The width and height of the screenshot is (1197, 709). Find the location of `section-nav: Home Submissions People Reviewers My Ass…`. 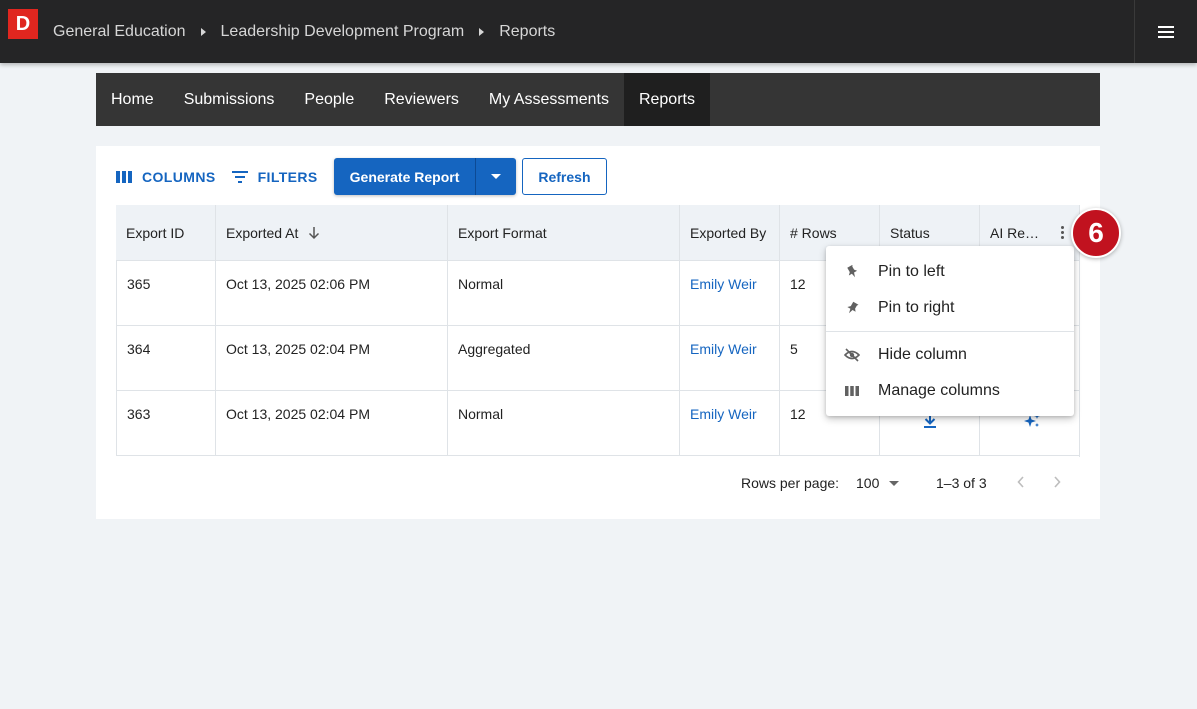

section-nav: Home Submissions People Reviewers My Ass… is located at coordinates (598, 99).